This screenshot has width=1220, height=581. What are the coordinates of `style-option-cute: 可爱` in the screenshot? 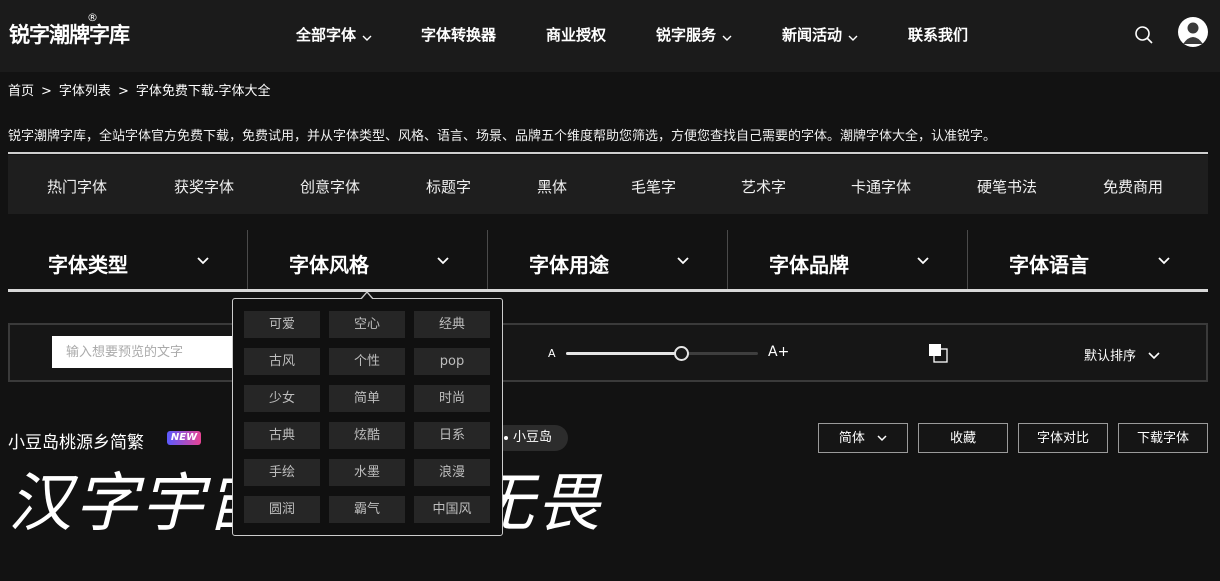 It's located at (282, 324).